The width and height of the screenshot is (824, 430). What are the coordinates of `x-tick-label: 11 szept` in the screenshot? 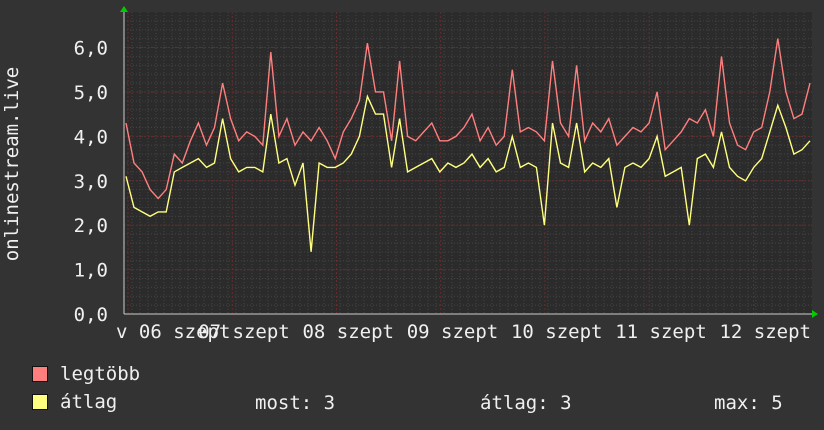 It's located at (661, 332).